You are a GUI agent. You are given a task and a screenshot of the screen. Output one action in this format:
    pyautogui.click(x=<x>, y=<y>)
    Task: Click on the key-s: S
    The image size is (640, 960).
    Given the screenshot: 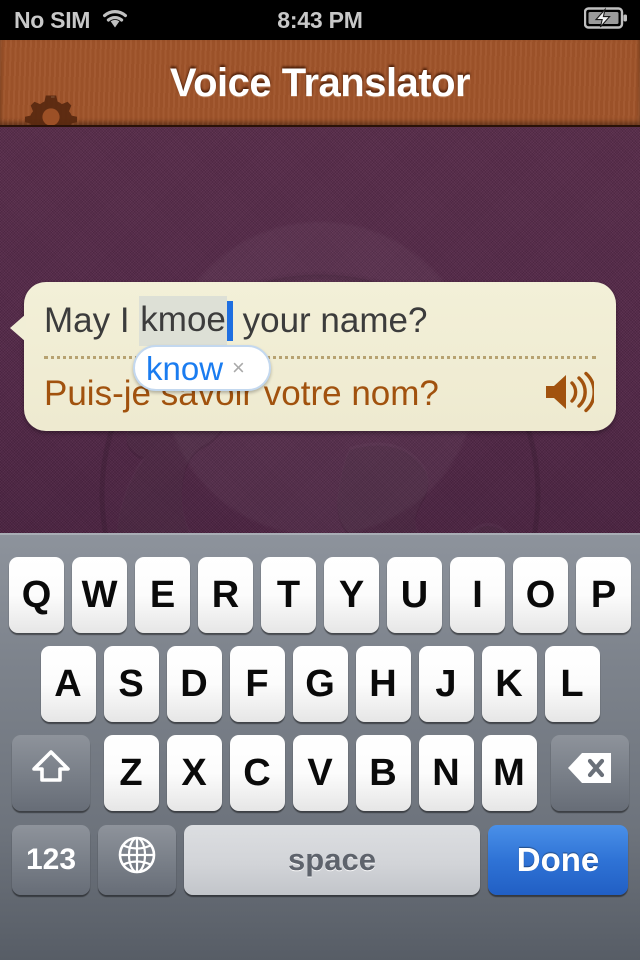 What is the action you would take?
    pyautogui.click(x=131, y=684)
    